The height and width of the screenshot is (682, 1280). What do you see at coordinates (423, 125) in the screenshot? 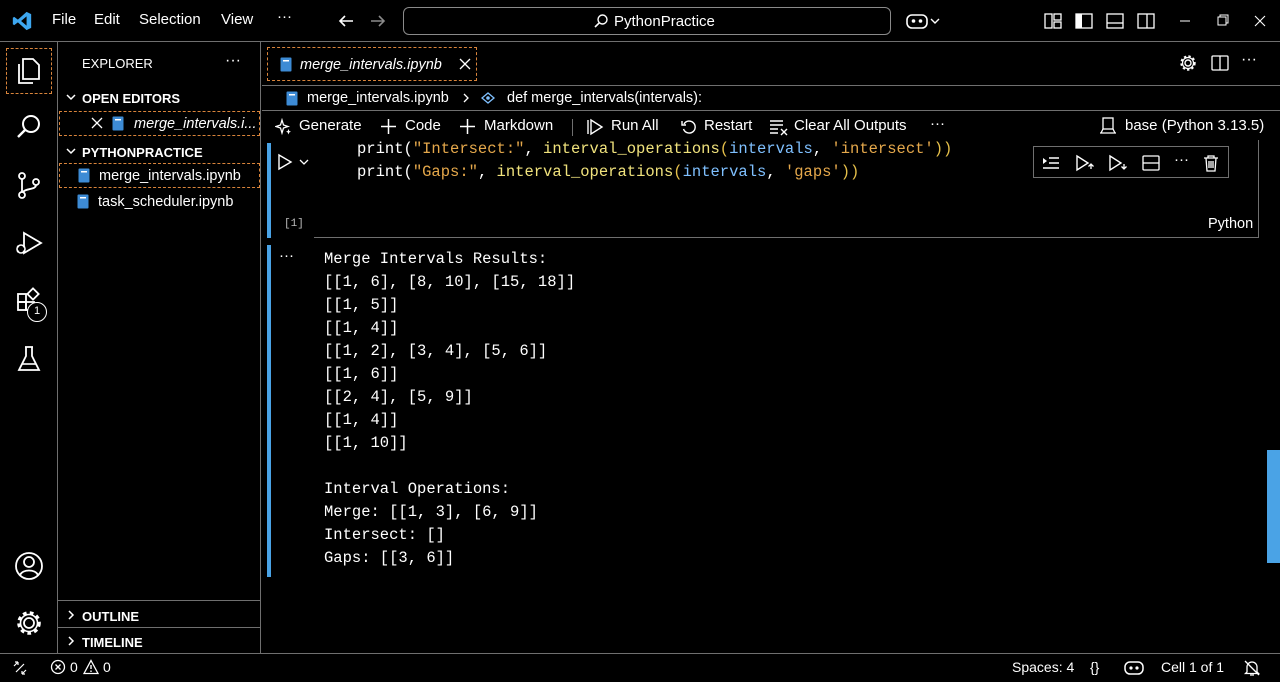
I see `add-code-cell-button: Code` at bounding box center [423, 125].